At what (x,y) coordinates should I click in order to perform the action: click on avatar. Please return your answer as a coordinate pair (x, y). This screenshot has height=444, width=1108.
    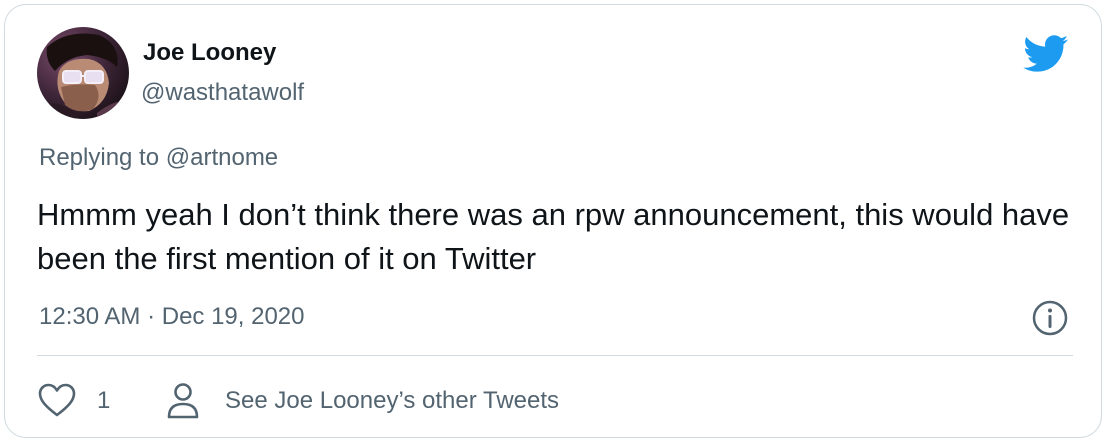
    Looking at the image, I should click on (83, 73).